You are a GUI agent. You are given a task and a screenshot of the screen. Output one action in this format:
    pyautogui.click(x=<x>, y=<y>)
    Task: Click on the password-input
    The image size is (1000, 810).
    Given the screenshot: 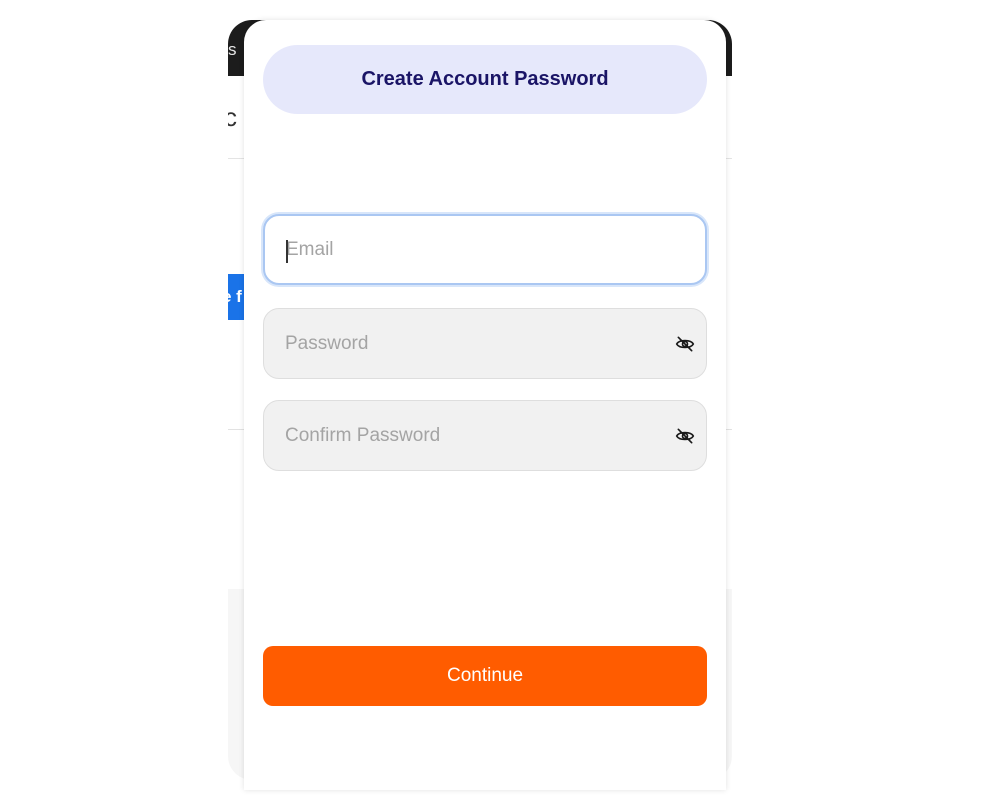 What is the action you would take?
    pyautogui.click(x=485, y=343)
    